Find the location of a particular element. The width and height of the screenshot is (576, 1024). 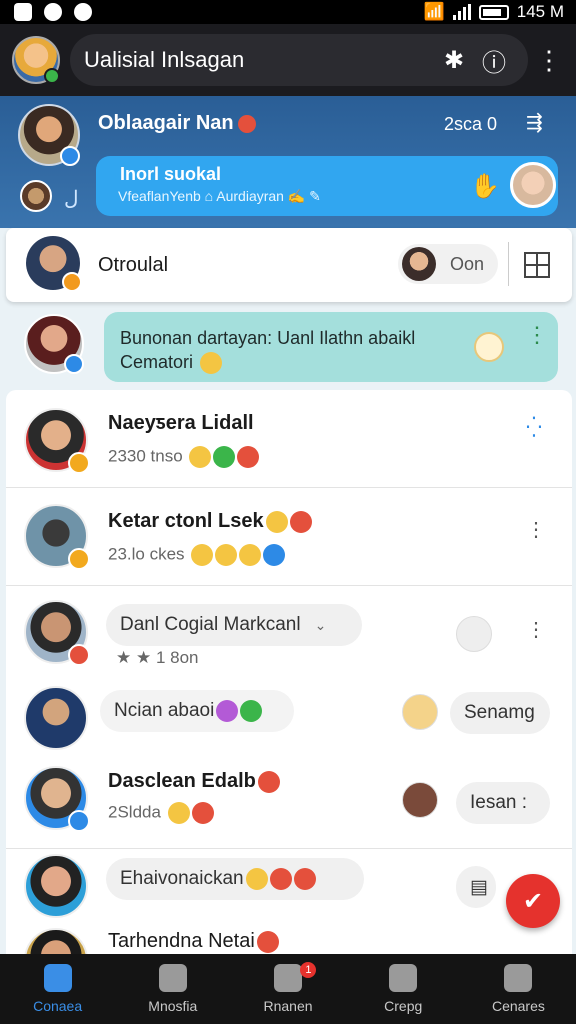

contact-mini-avatar is located at coordinates (420, 800).